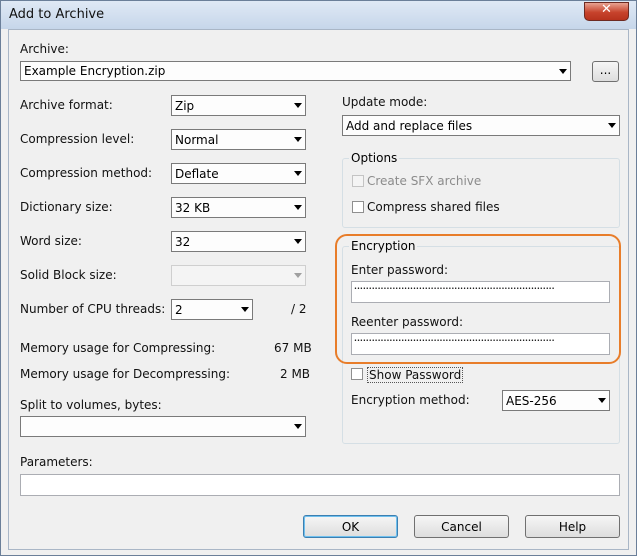  I want to click on archive-path-value: Example Encryption.zip, so click(95, 71).